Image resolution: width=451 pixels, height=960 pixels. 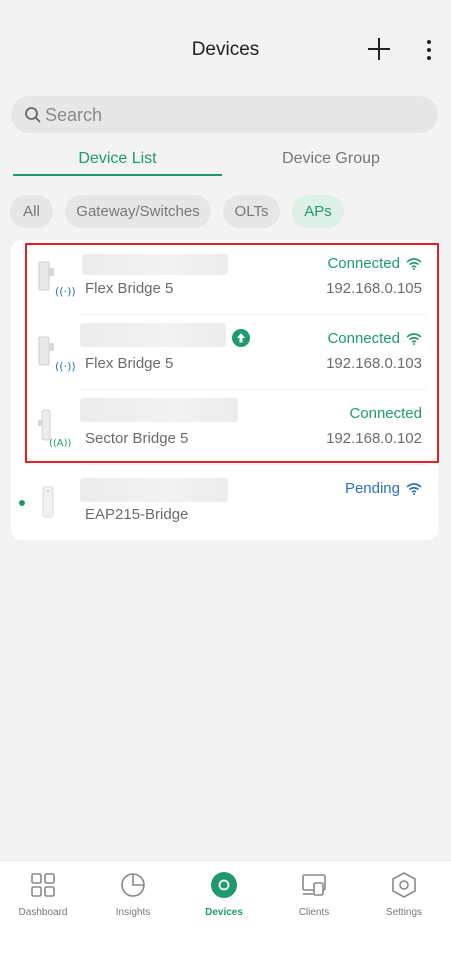 What do you see at coordinates (138, 211) in the screenshot?
I see `filter-chip-gateway-switches: Gateway/Switches` at bounding box center [138, 211].